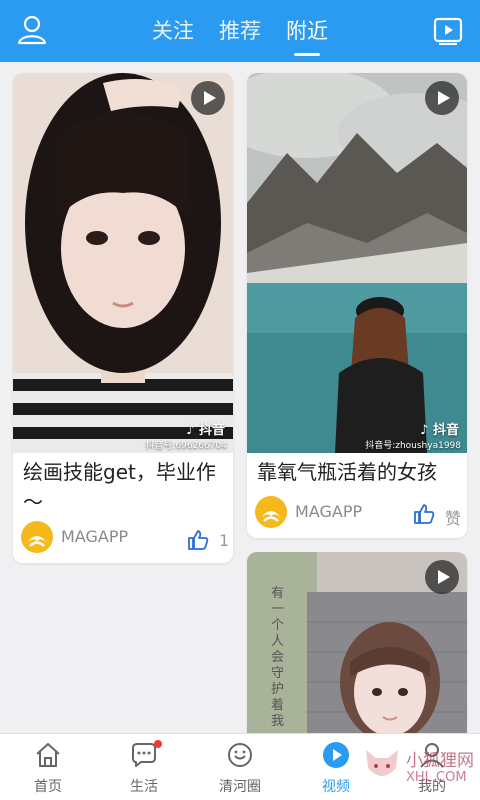  I want to click on feed-tabs: 关注 推荐 附近, so click(240, 31).